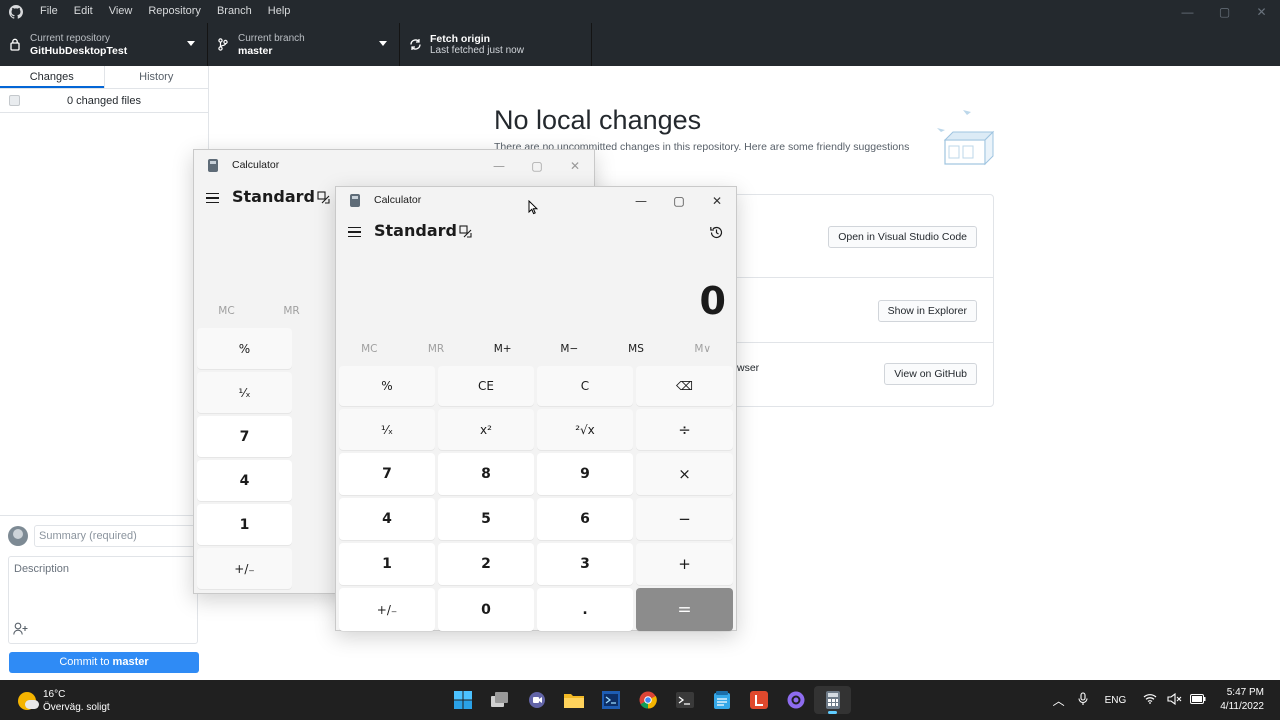 This screenshot has width=1280, height=720. Describe the element at coordinates (930, 374) in the screenshot. I see `view-on-github-button: View on GitHub` at that location.